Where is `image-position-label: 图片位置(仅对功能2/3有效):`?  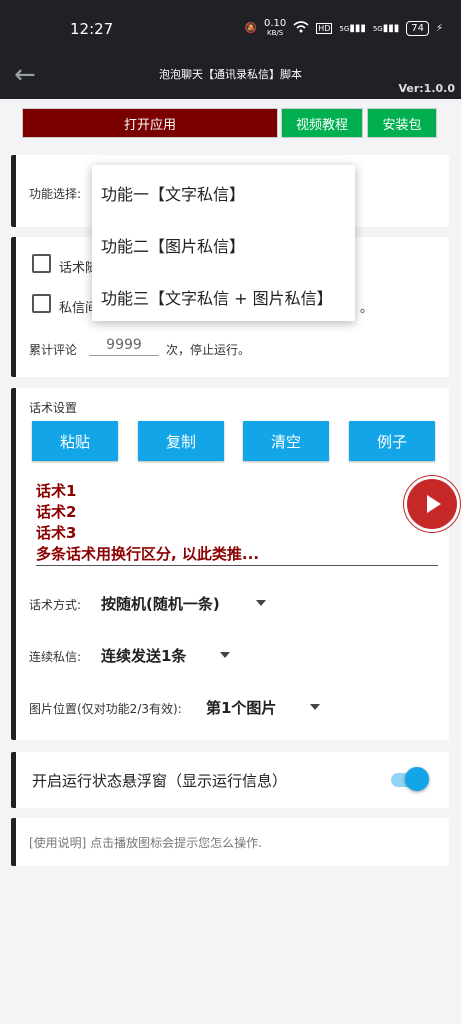 image-position-label: 图片位置(仅对功能2/3有效): is located at coordinates (105, 709).